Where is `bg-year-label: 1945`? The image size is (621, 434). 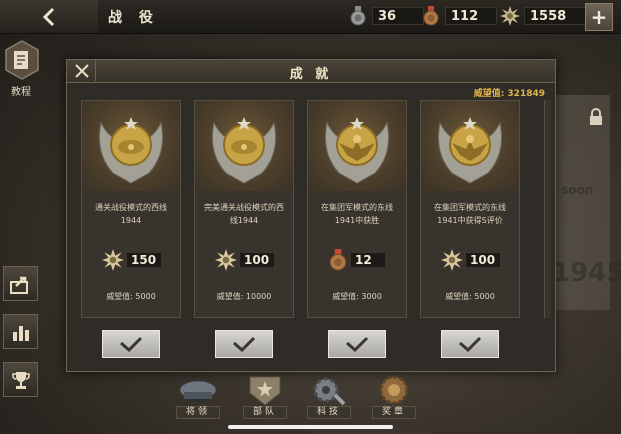 bg-year-label: 1945 is located at coordinates (586, 273).